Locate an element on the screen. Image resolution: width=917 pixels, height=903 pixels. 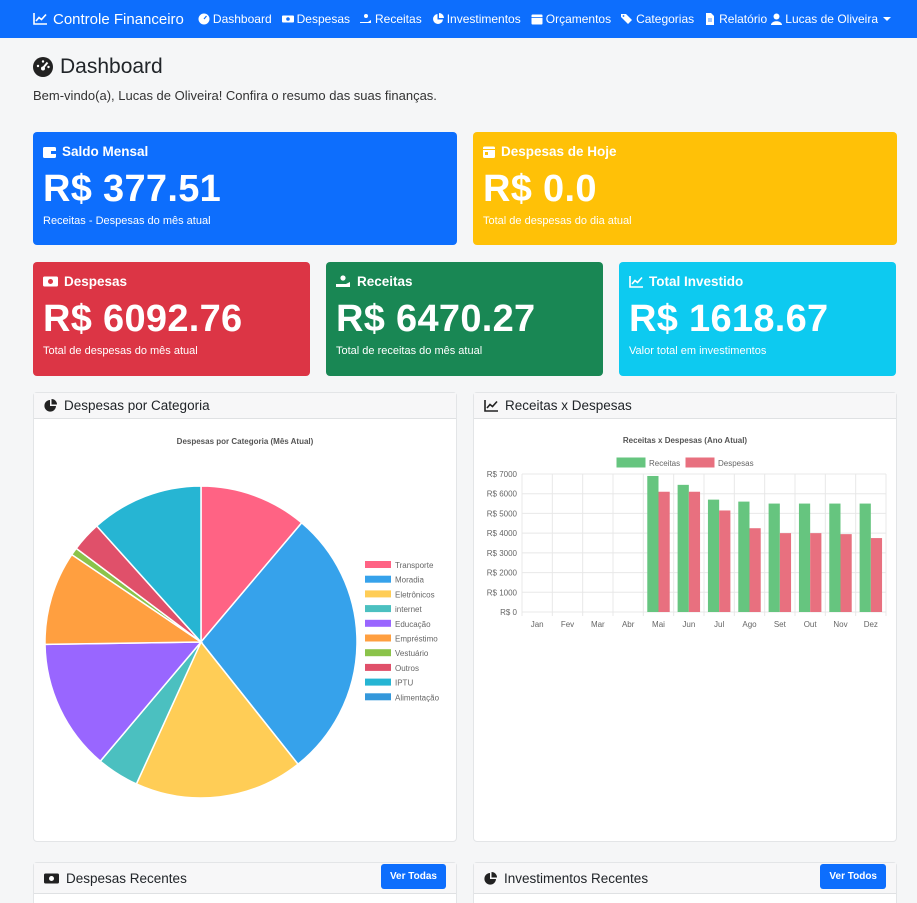
ver-todas-button: Ver Todas is located at coordinates (413, 876).